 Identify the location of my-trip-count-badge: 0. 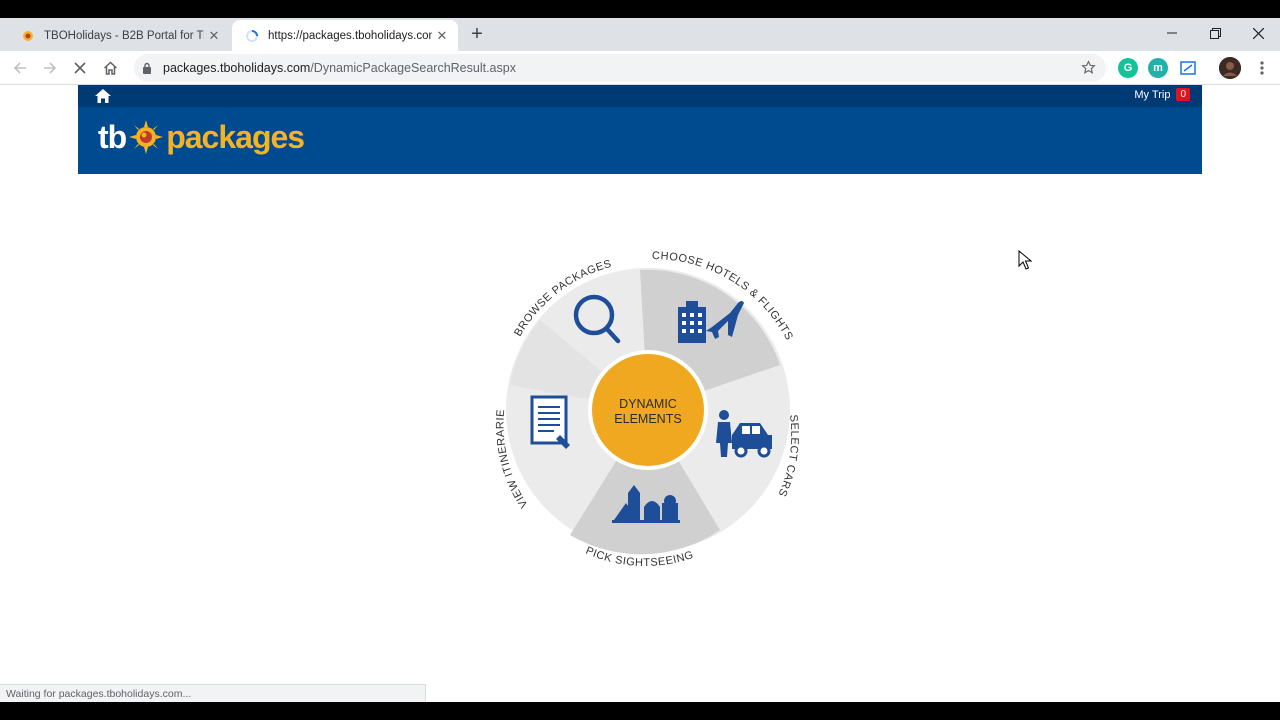
(1183, 94).